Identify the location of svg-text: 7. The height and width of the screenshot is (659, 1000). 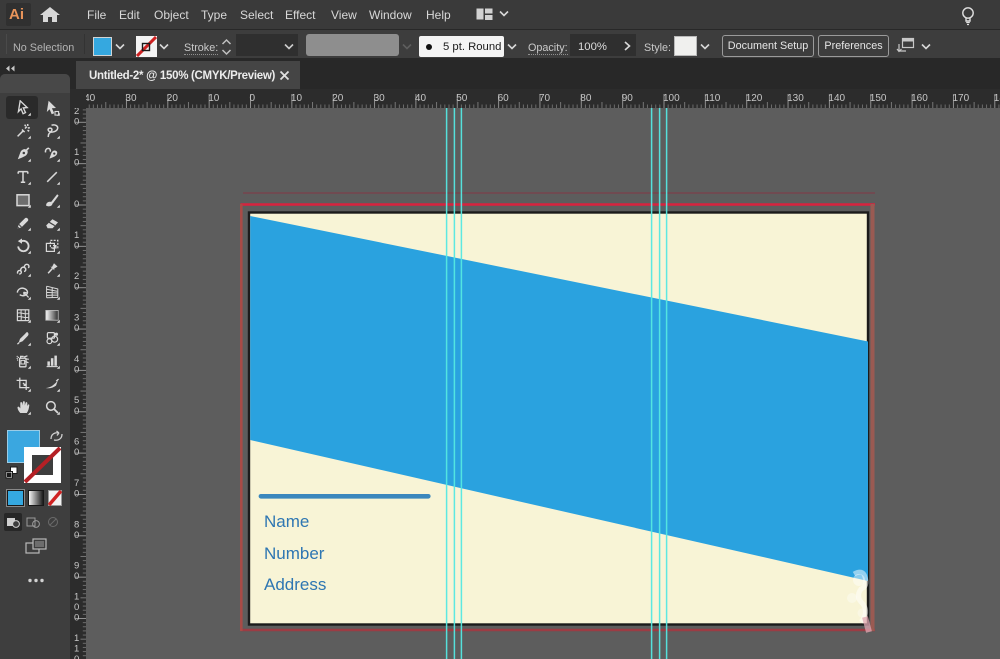
(76, 483).